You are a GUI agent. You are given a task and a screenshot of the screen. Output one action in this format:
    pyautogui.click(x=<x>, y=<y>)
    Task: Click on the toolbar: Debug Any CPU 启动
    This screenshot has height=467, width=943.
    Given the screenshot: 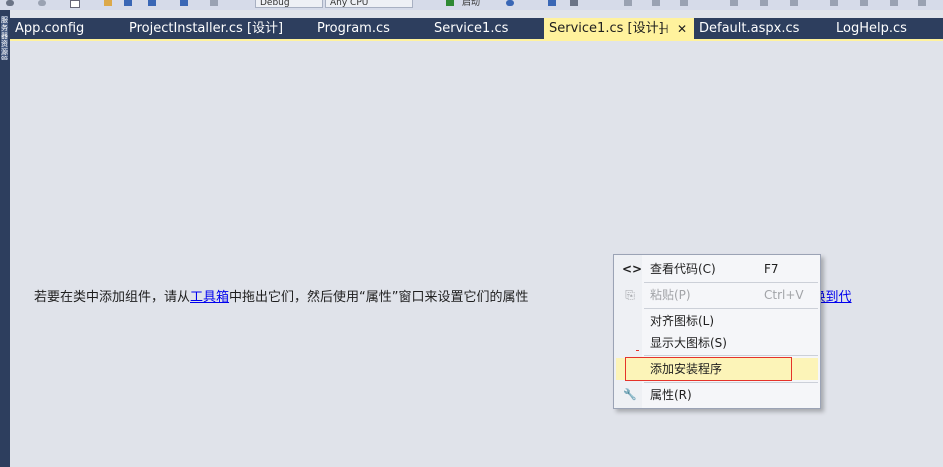 What is the action you would take?
    pyautogui.click(x=471, y=5)
    